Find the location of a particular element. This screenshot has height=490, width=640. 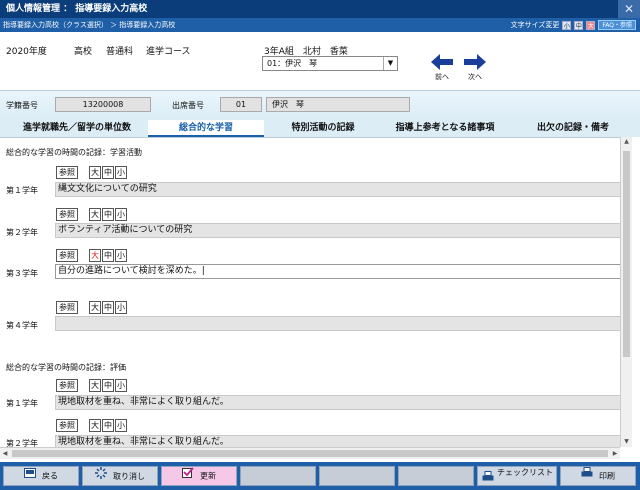

school-year: 2020年度 is located at coordinates (26, 52).